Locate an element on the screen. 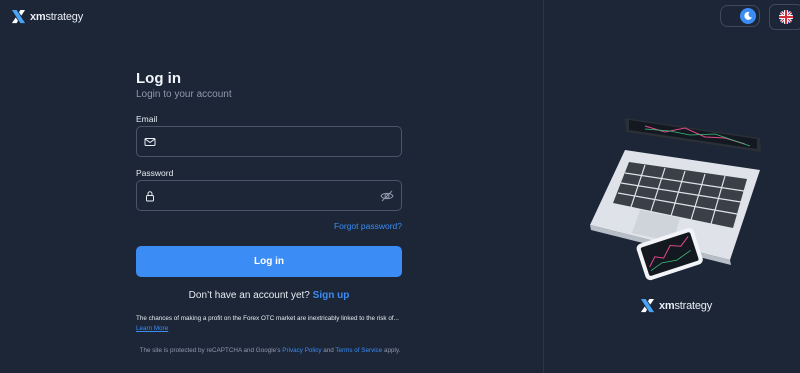  theme-toggle is located at coordinates (740, 16).